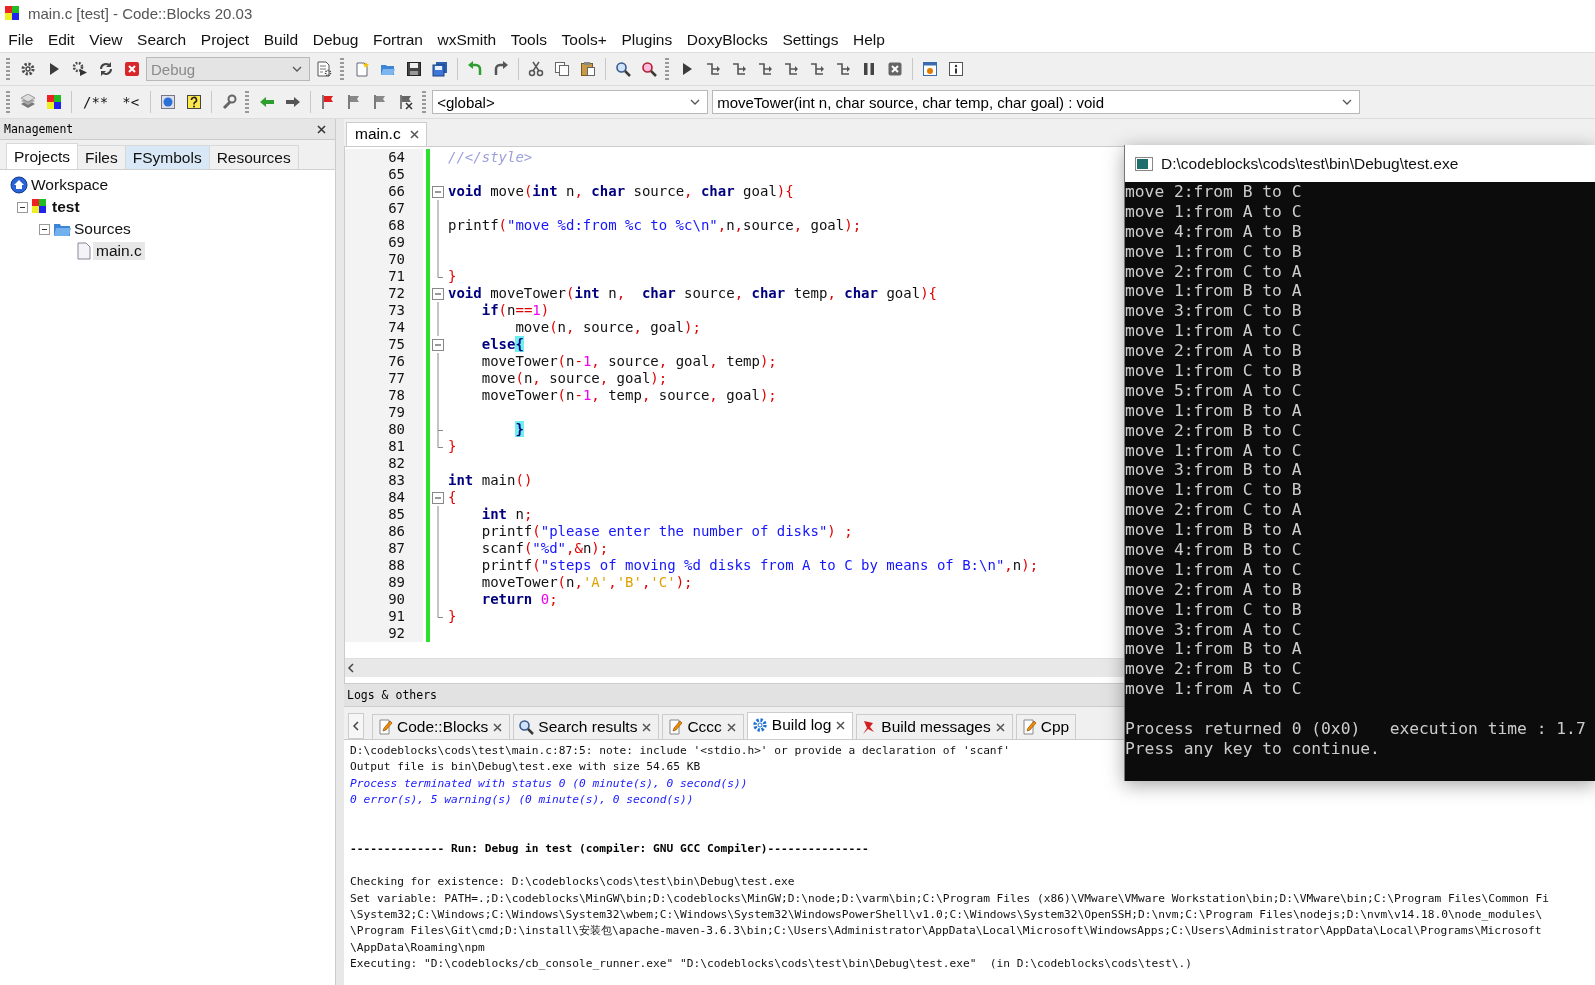  I want to click on panel-tab: Resources, so click(253, 157).